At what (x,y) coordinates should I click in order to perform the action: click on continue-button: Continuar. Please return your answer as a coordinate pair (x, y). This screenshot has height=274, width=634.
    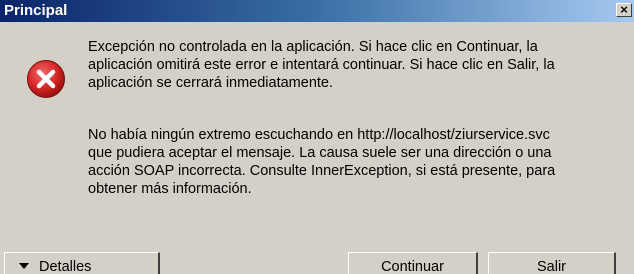
    Looking at the image, I should click on (413, 263).